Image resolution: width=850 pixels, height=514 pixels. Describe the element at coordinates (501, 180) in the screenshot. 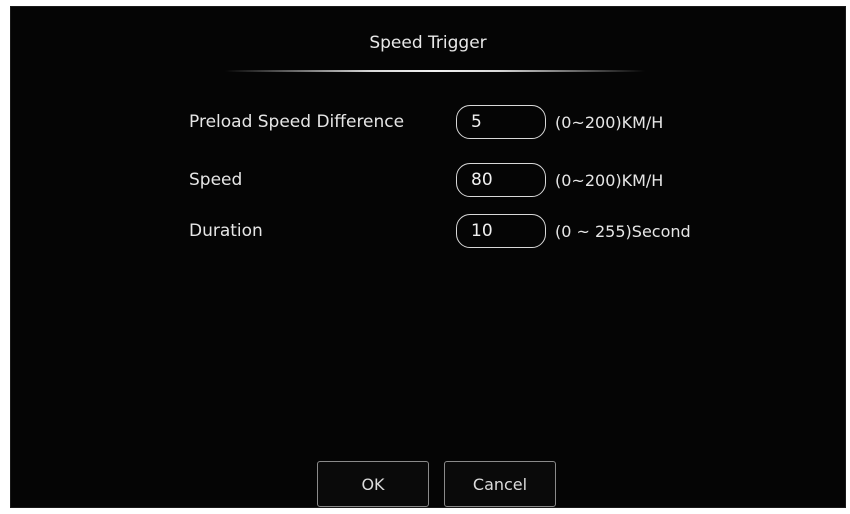

I see `speed-input` at that location.